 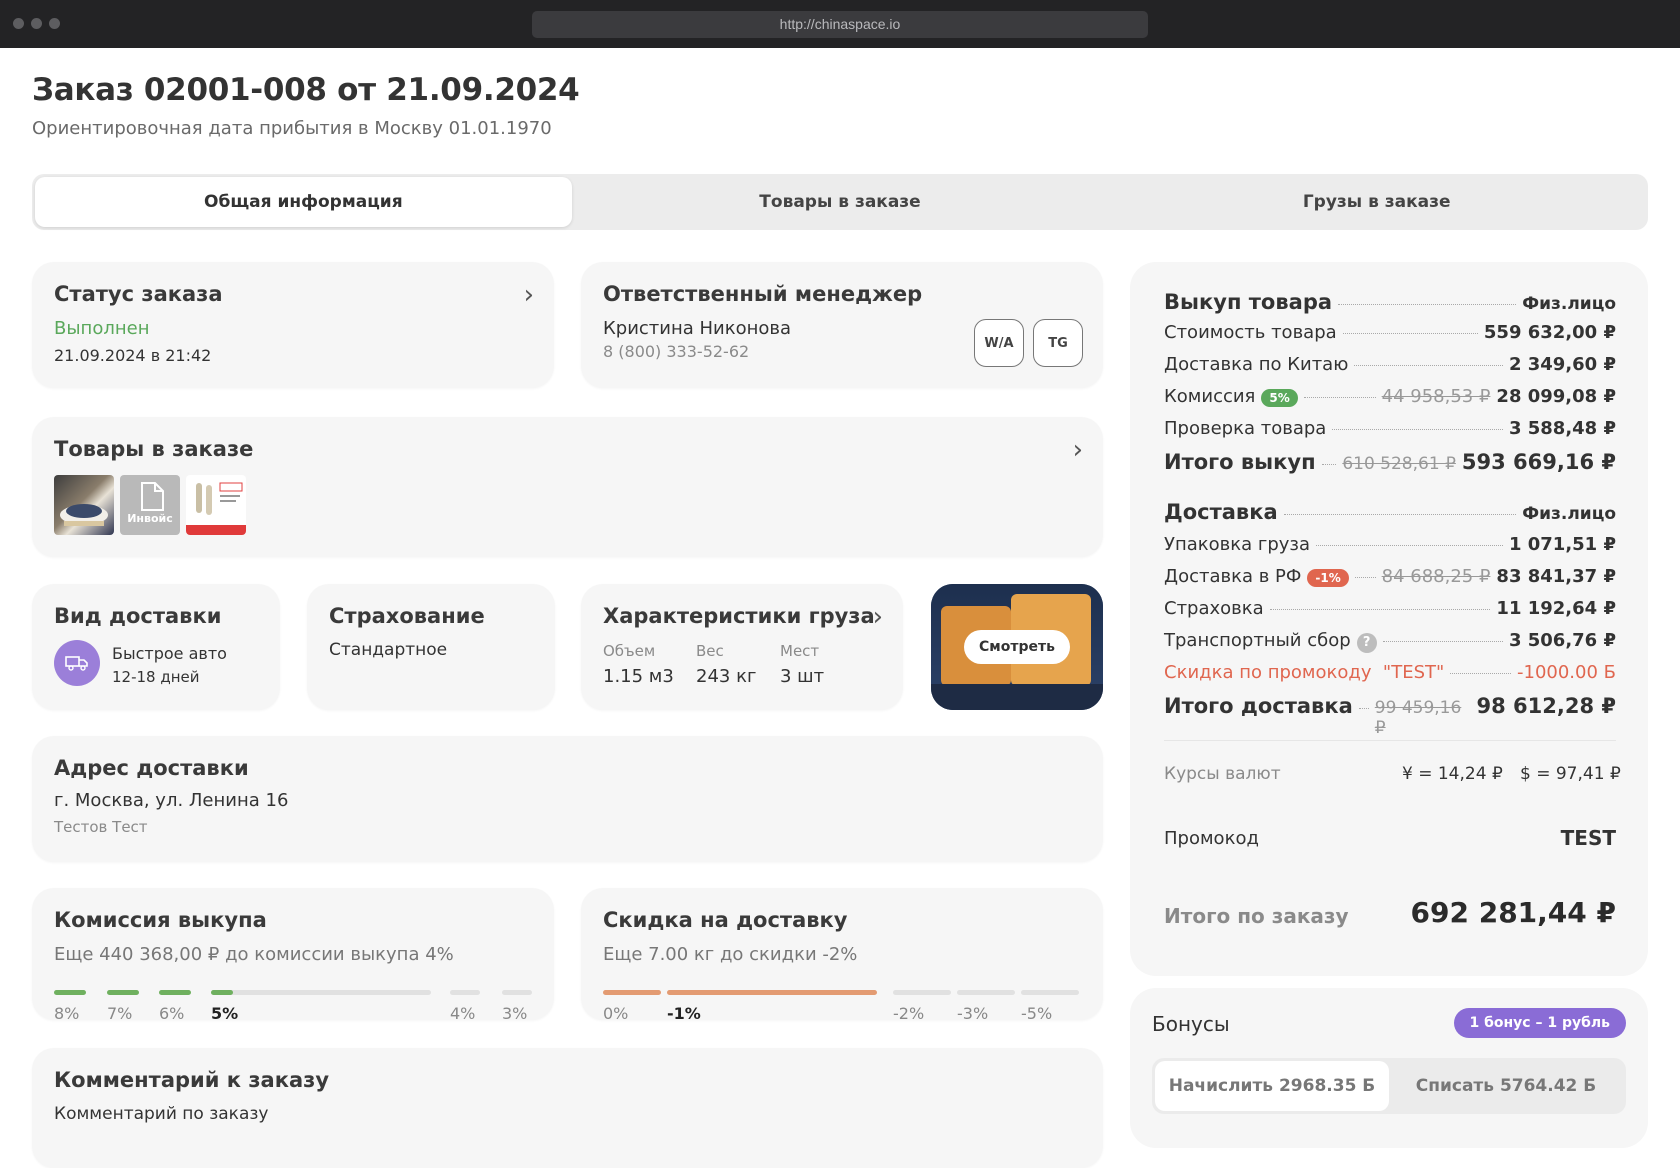 I want to click on view-photo-button: Смотреть, so click(x=1017, y=647).